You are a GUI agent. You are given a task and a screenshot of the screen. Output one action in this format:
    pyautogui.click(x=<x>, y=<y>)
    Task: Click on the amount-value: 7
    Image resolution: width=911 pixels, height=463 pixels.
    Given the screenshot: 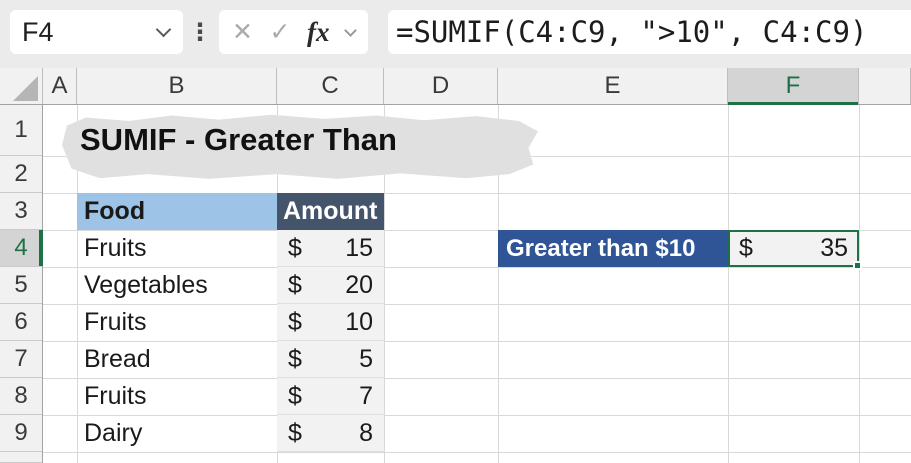 What is the action you would take?
    pyautogui.click(x=366, y=395)
    